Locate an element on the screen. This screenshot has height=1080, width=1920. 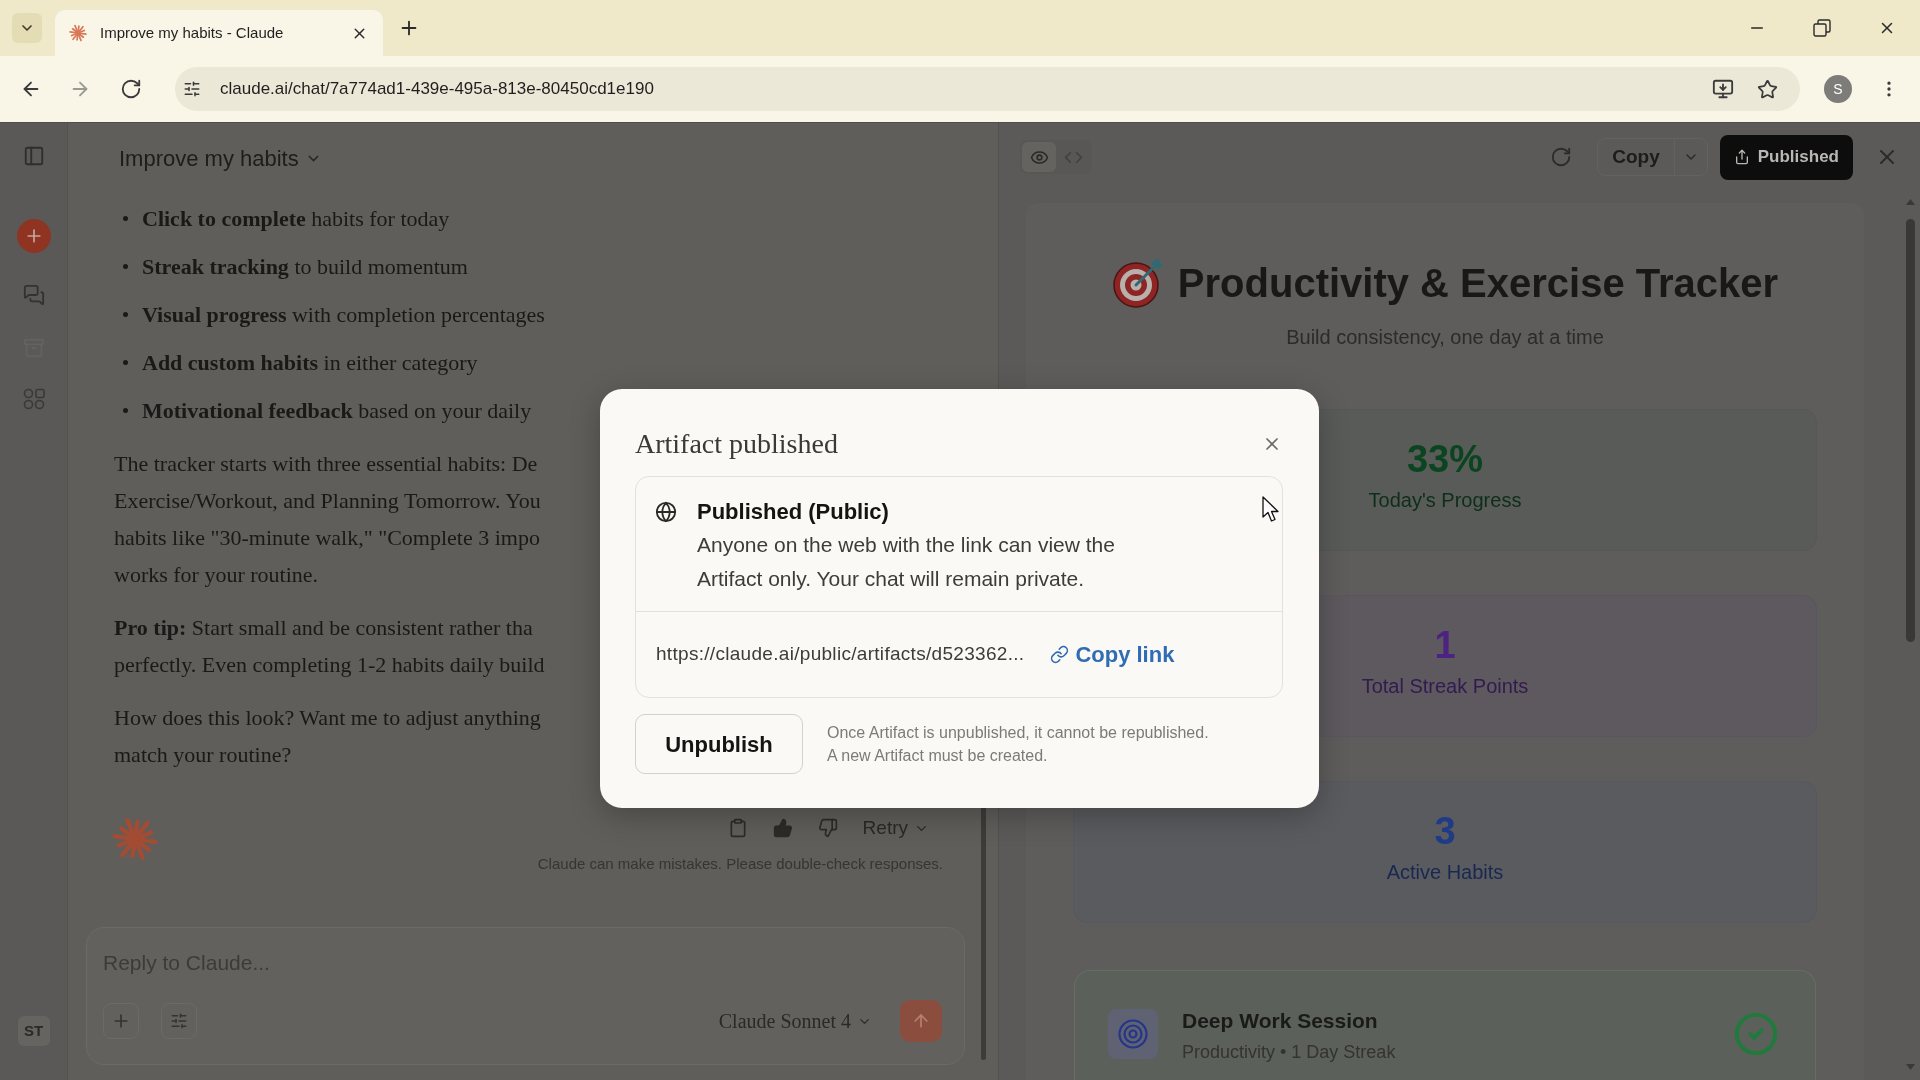
artifact-title: Productivity & Exercise Tracker is located at coordinates (1478, 283).